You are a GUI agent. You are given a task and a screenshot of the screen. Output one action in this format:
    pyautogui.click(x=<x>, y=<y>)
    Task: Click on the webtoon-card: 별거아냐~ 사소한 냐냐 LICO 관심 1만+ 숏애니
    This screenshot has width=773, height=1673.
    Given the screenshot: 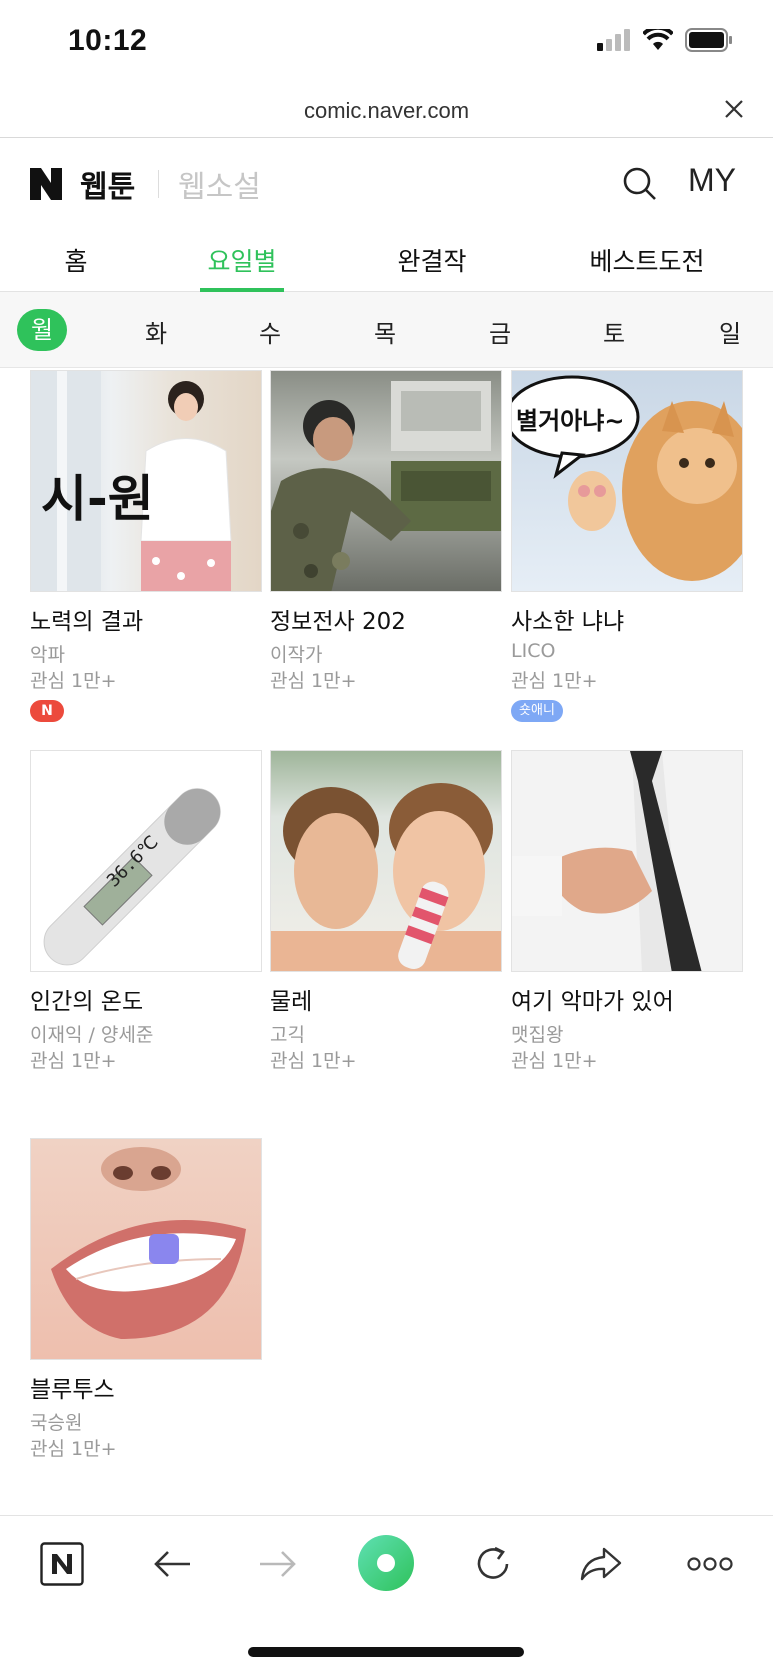 What is the action you would take?
    pyautogui.click(x=627, y=546)
    